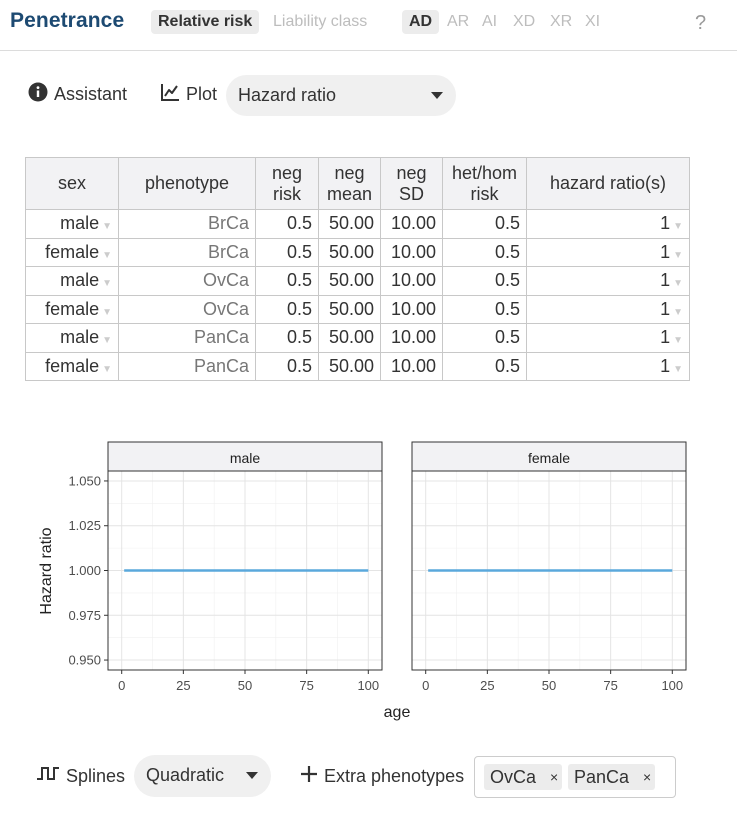 This screenshot has width=737, height=824. What do you see at coordinates (96, 776) in the screenshot?
I see `splines-label: Splines` at bounding box center [96, 776].